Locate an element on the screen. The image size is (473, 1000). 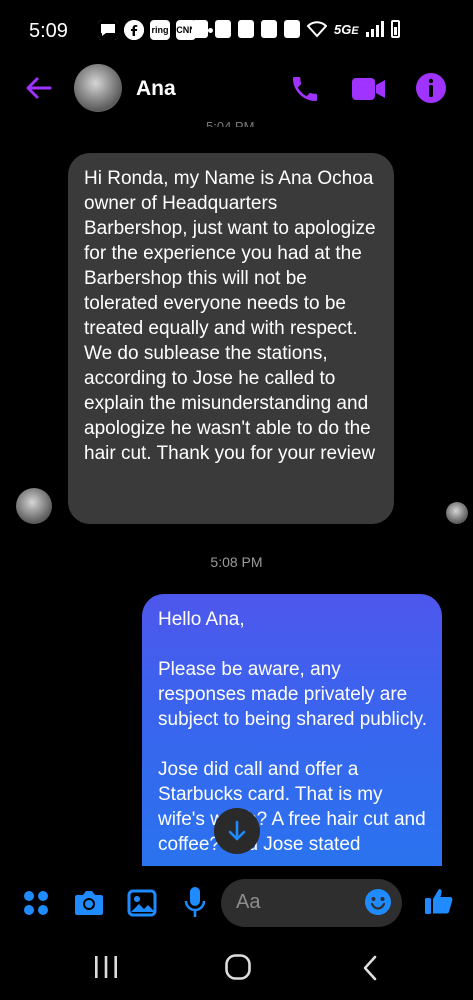
mute-icon is located at coordinates (269, 29).